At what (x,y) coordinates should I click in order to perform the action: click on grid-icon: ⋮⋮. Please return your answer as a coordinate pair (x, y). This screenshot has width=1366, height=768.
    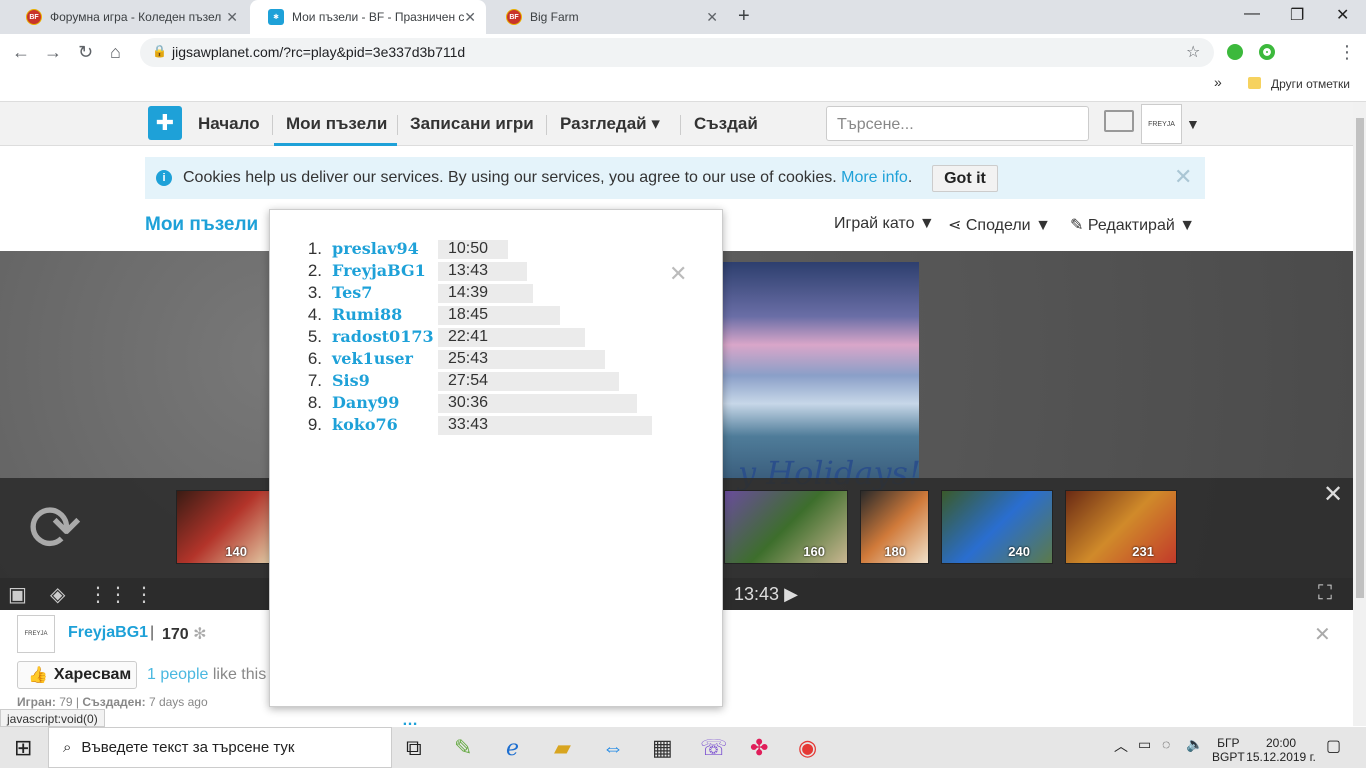
    Looking at the image, I should click on (108, 594).